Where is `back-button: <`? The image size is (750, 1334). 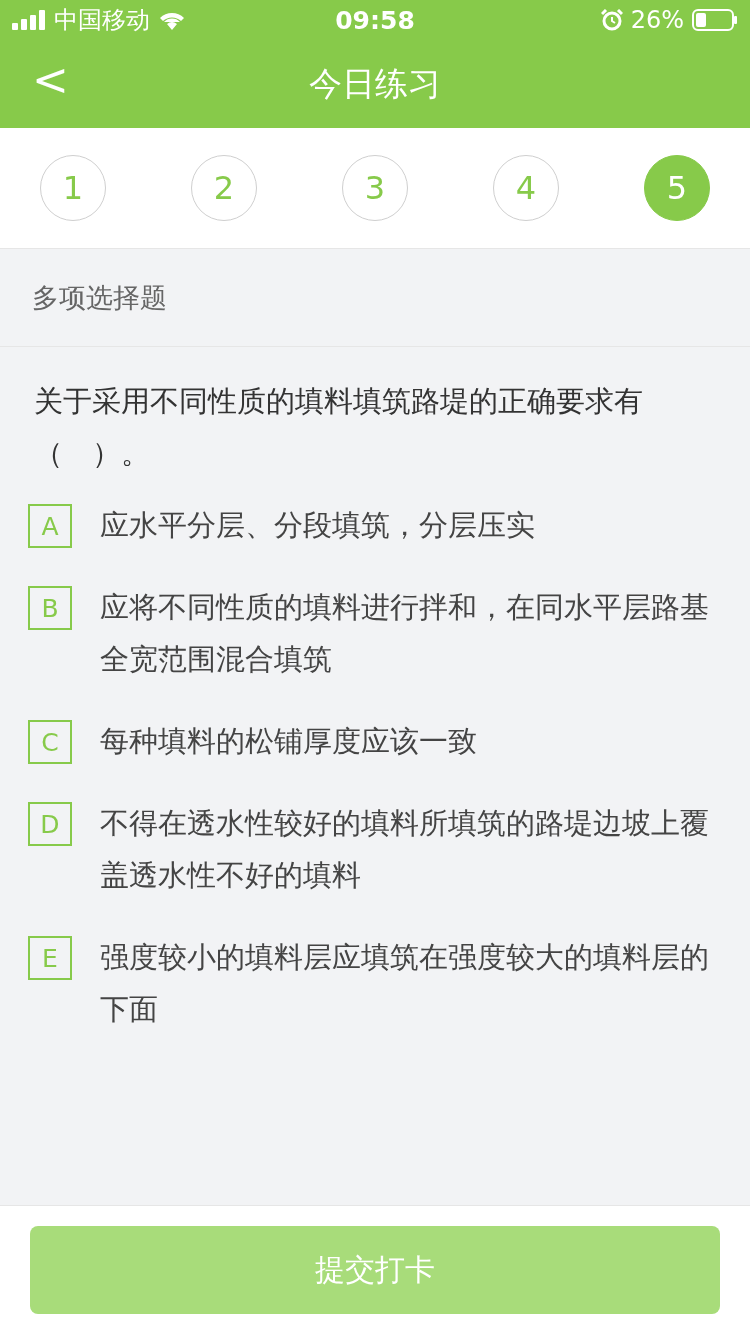
back-button: < is located at coordinates (50, 79).